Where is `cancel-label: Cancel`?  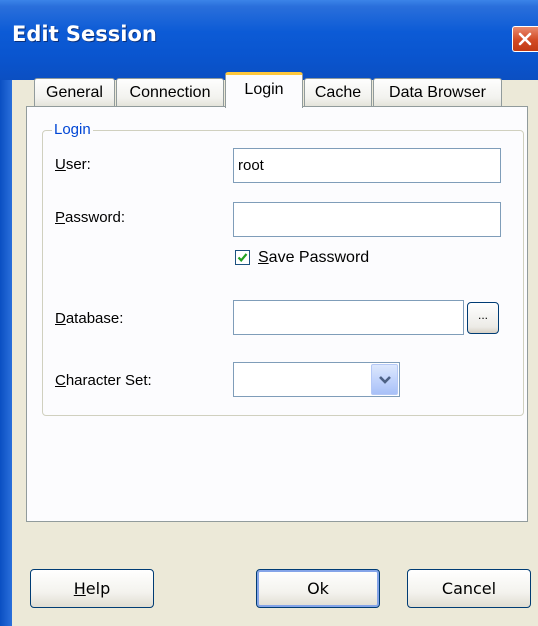 cancel-label: Cancel is located at coordinates (469, 588).